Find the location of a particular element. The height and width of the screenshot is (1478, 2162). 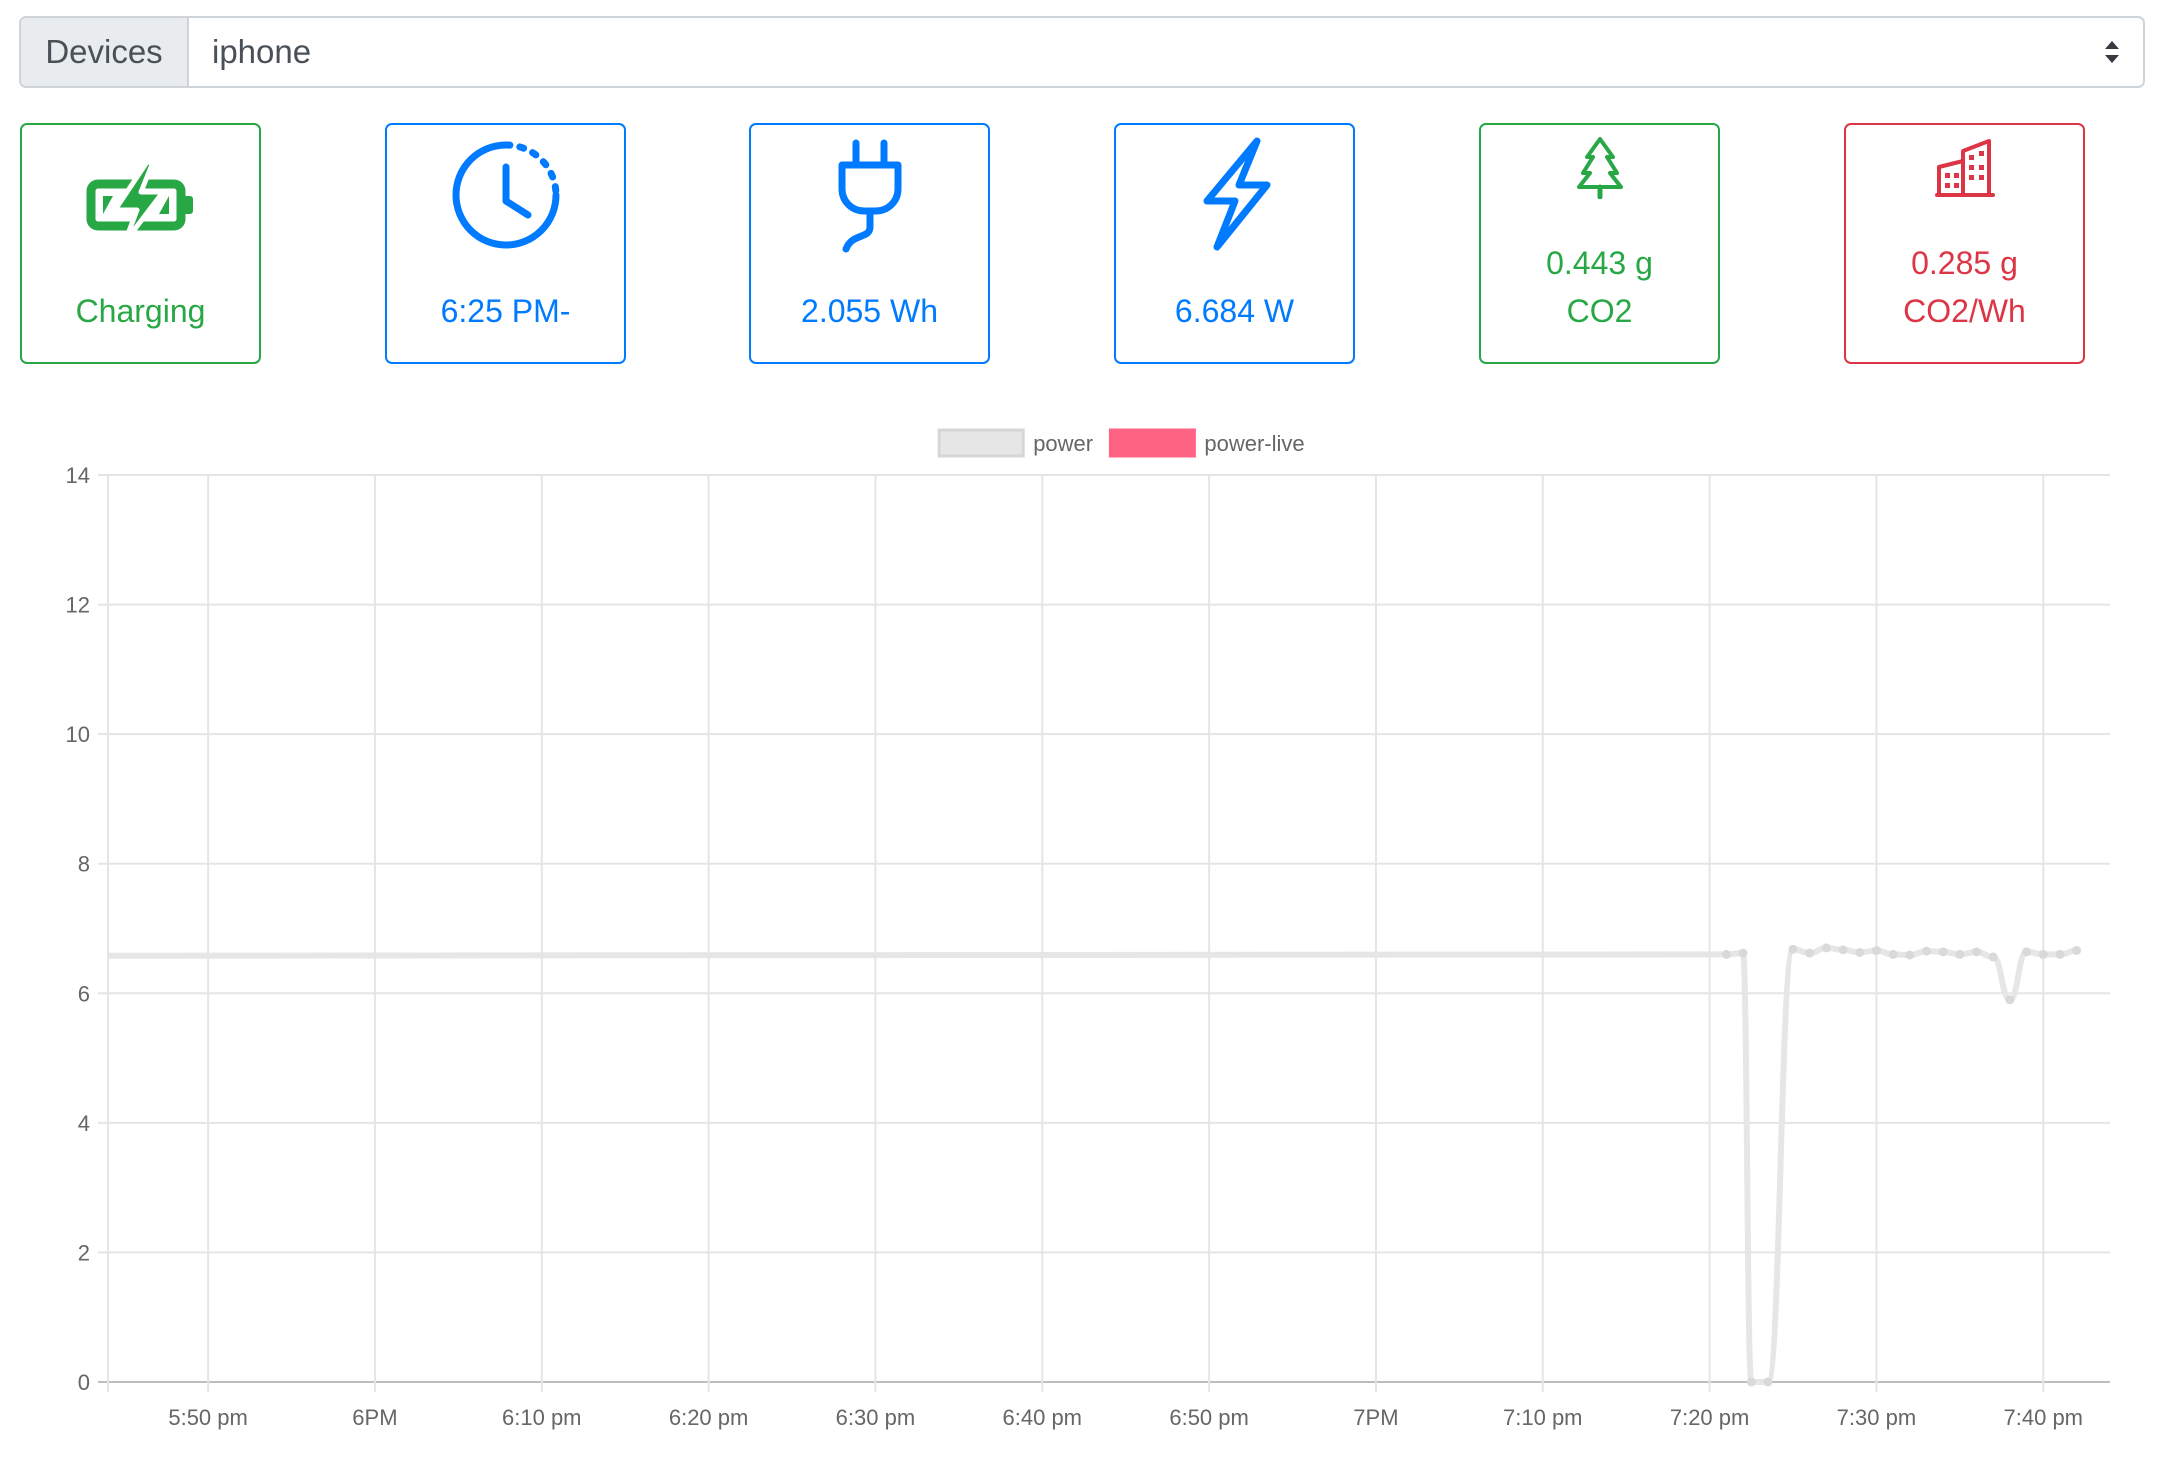

status-card: Charging is located at coordinates (140, 243).